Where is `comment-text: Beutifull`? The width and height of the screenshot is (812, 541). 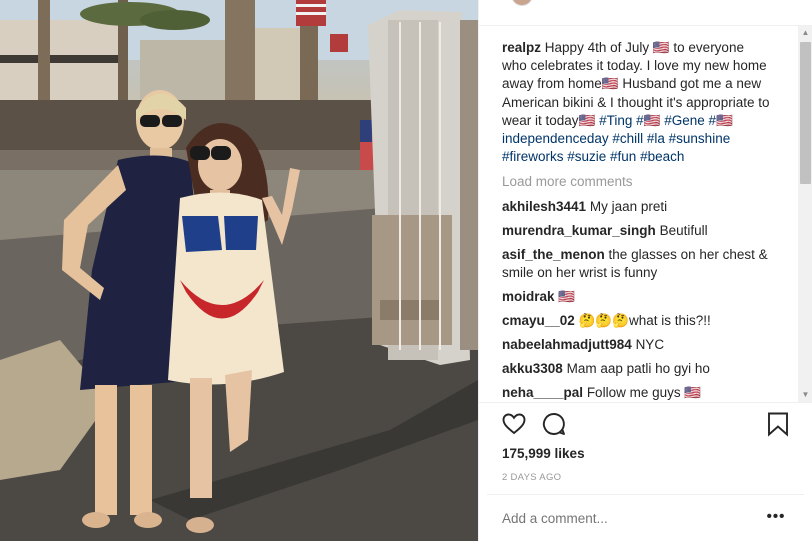 comment-text: Beutifull is located at coordinates (683, 230).